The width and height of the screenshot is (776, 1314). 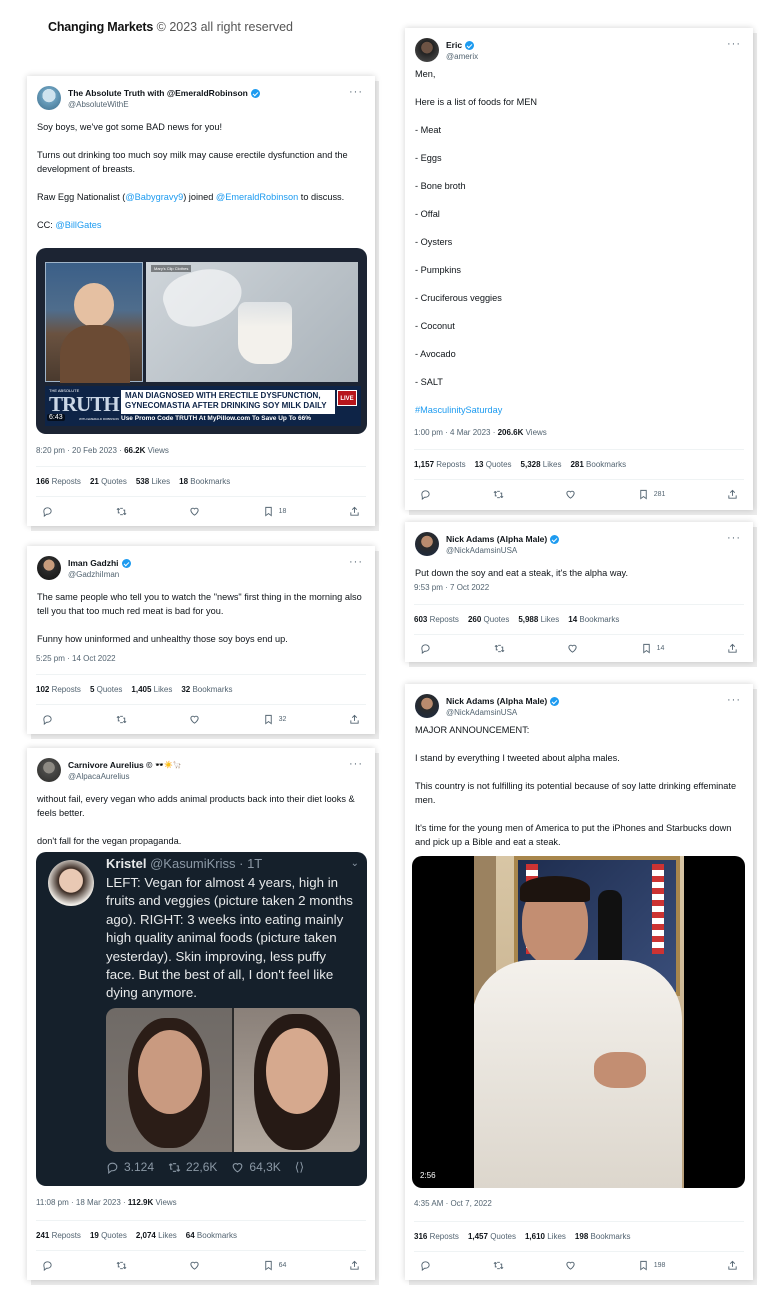 What do you see at coordinates (156, 1235) in the screenshot?
I see `likes-count: 2,074 Likes` at bounding box center [156, 1235].